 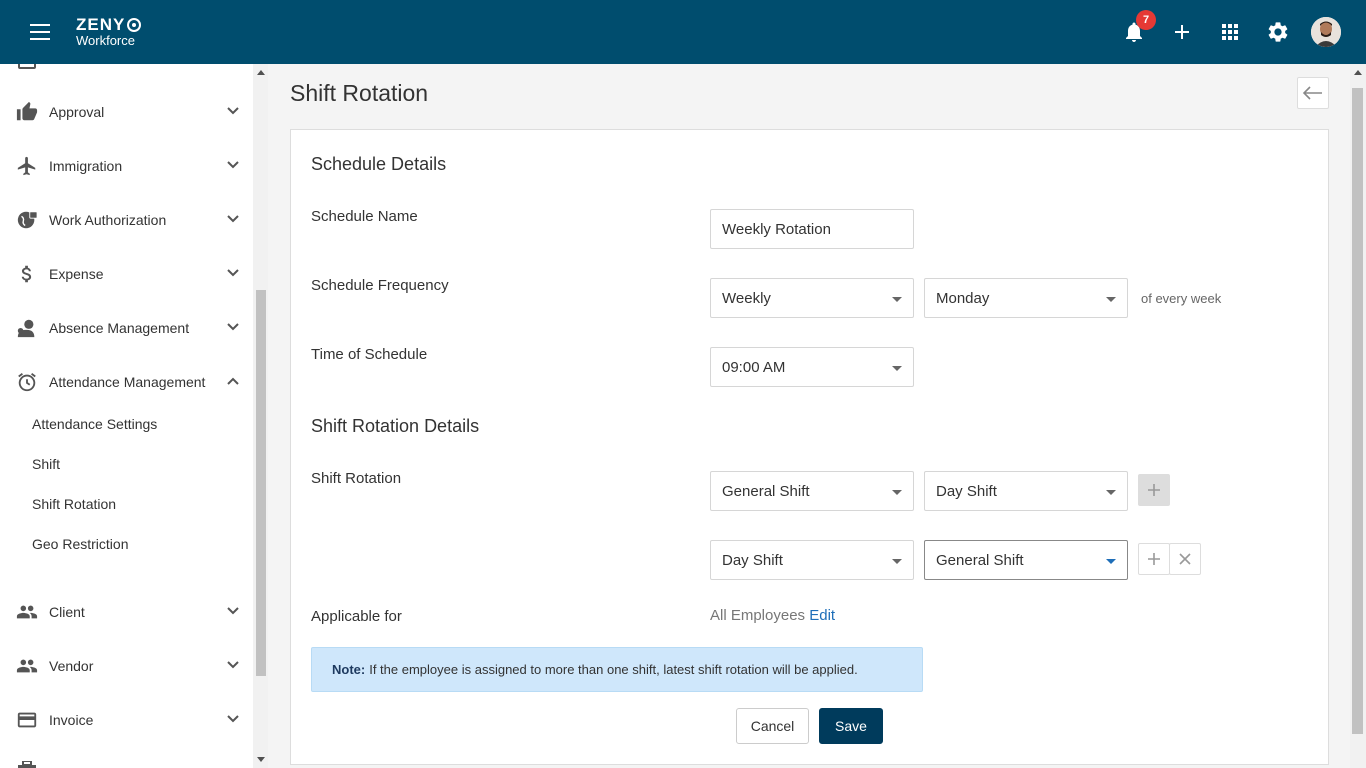 What do you see at coordinates (746, 298) in the screenshot?
I see `schedule-frequency-value: Weekly` at bounding box center [746, 298].